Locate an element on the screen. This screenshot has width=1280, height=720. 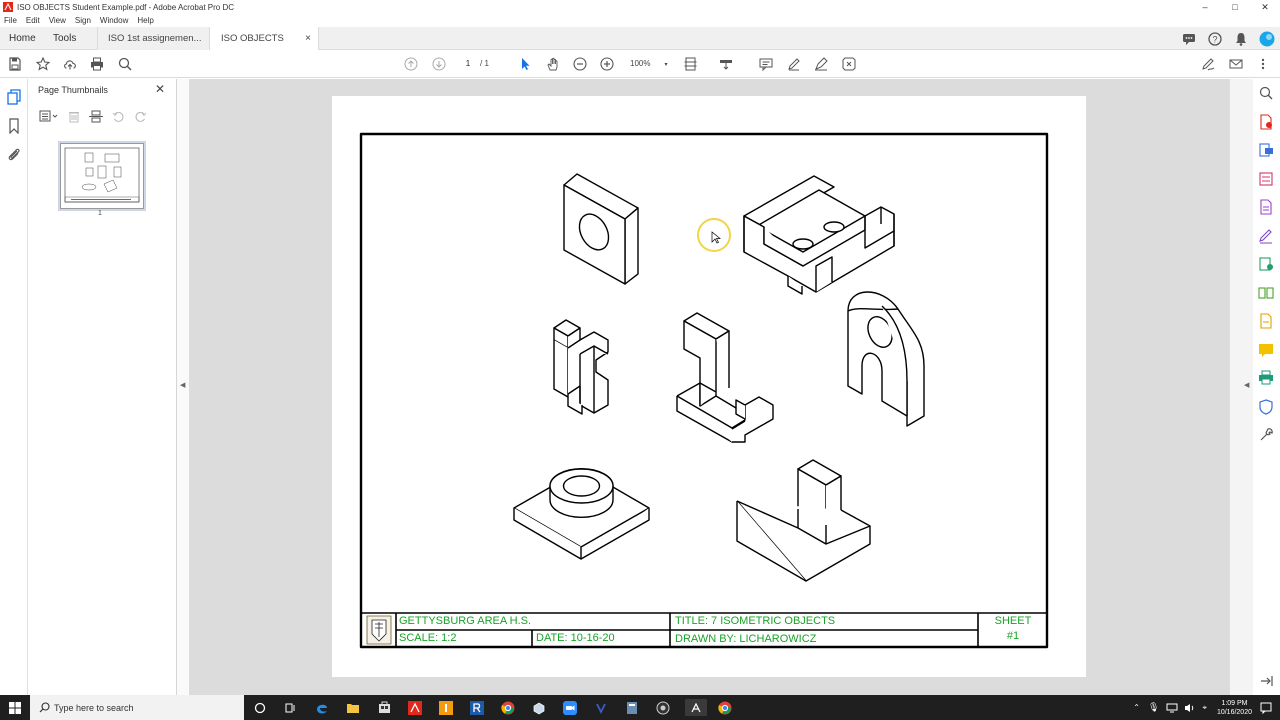
menu-file: File is located at coordinates (10, 20).